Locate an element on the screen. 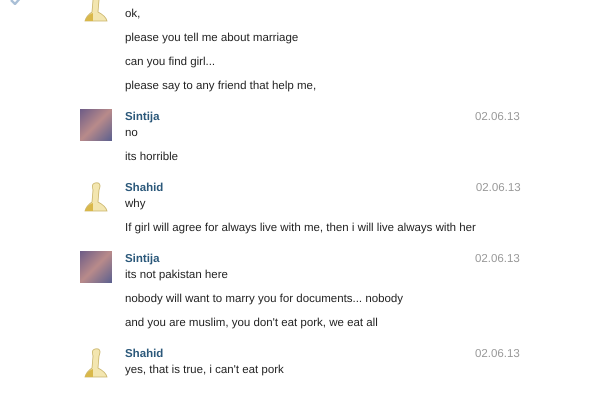 This screenshot has height=400, width=600. message-text: yes, that is true, i can't eat pork is located at coordinates (205, 370).